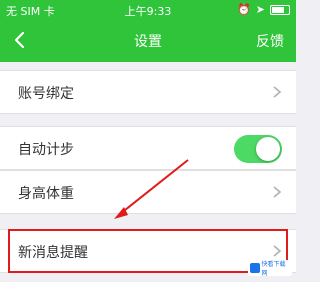 This screenshot has height=282, width=320. Describe the element at coordinates (53, 253) in the screenshot. I see `settings-row-label: 新消息提醒` at that location.